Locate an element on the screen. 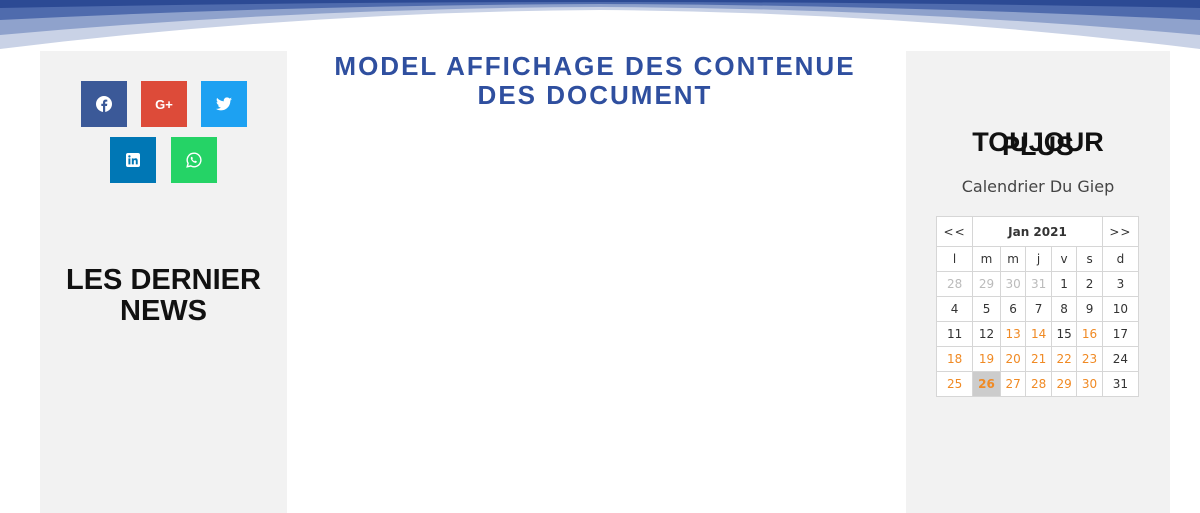  calendar-day: 10 is located at coordinates (1120, 309).